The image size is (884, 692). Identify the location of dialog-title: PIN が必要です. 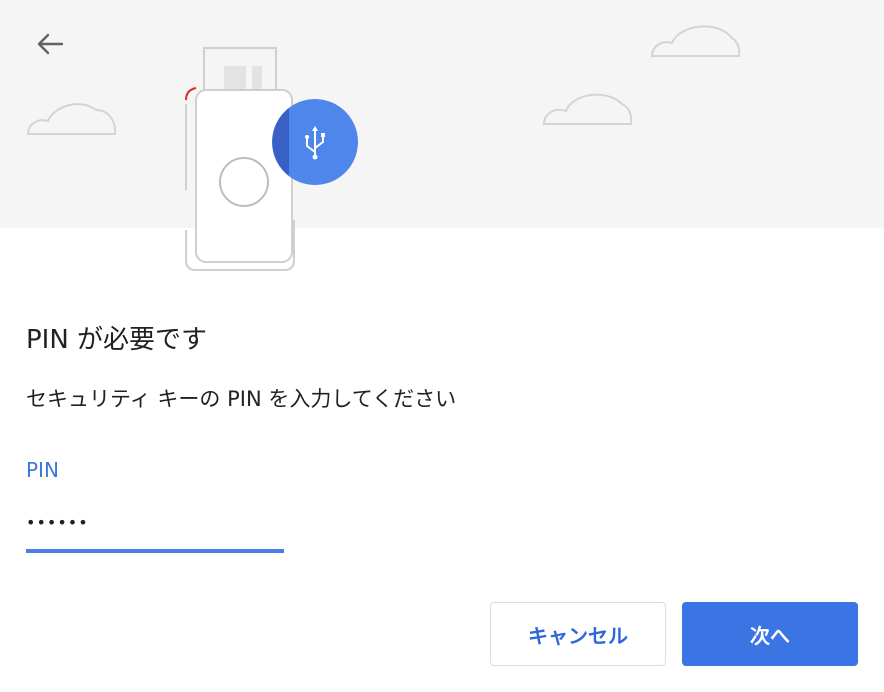
(117, 340).